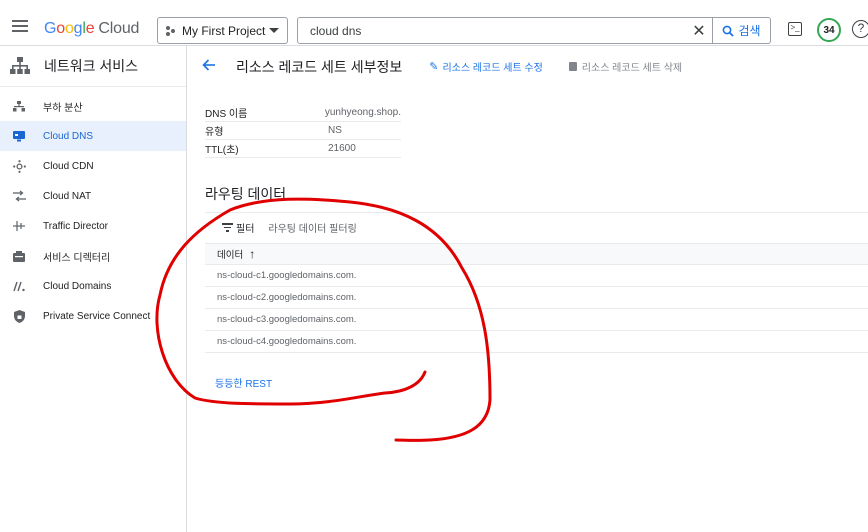 The height and width of the screenshot is (532, 868). Describe the element at coordinates (119, 28) in the screenshot. I see `logo-cloud-text: Cloud` at that location.